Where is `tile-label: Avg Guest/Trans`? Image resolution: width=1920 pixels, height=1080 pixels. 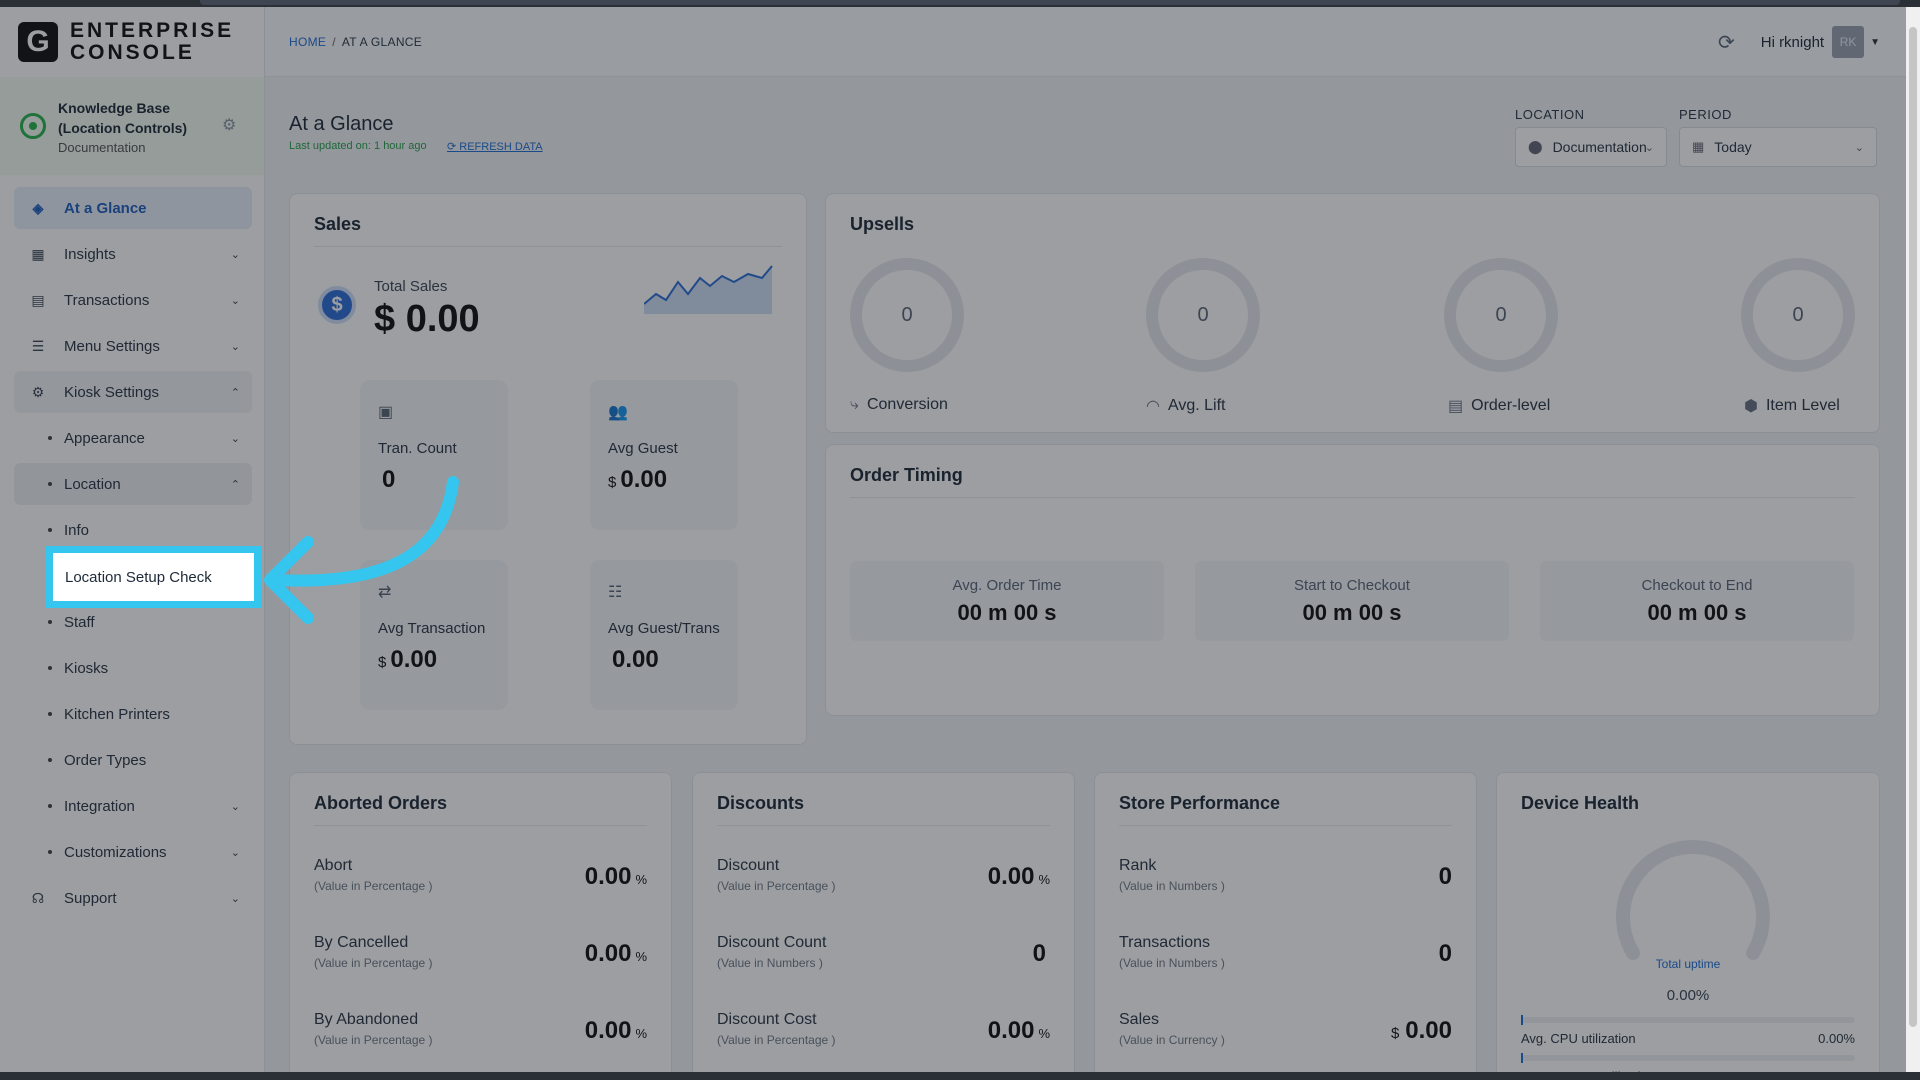 tile-label: Avg Guest/Trans is located at coordinates (664, 628).